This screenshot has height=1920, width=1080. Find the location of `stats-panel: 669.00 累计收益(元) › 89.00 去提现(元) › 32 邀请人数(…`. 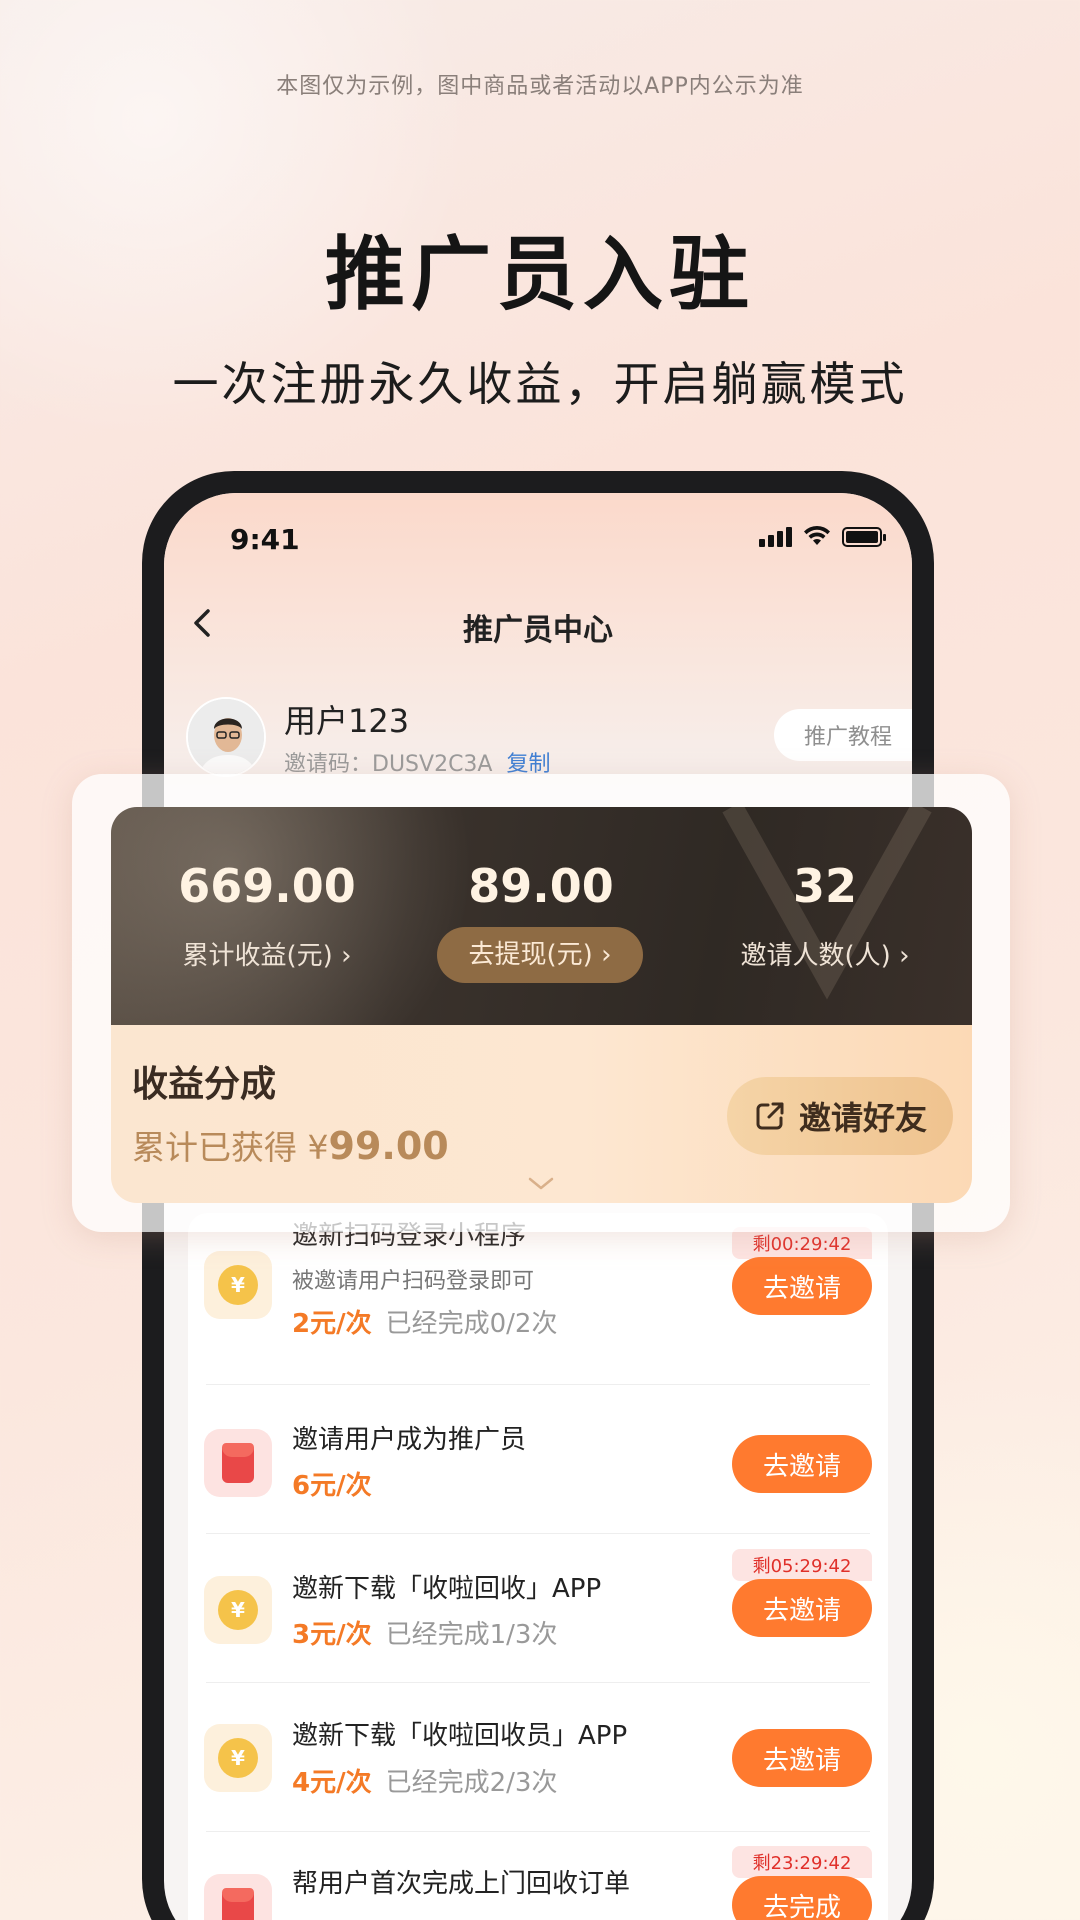

stats-panel: 669.00 累计收益(元) › 89.00 去提现(元) › 32 邀请人数(… is located at coordinates (541, 916).